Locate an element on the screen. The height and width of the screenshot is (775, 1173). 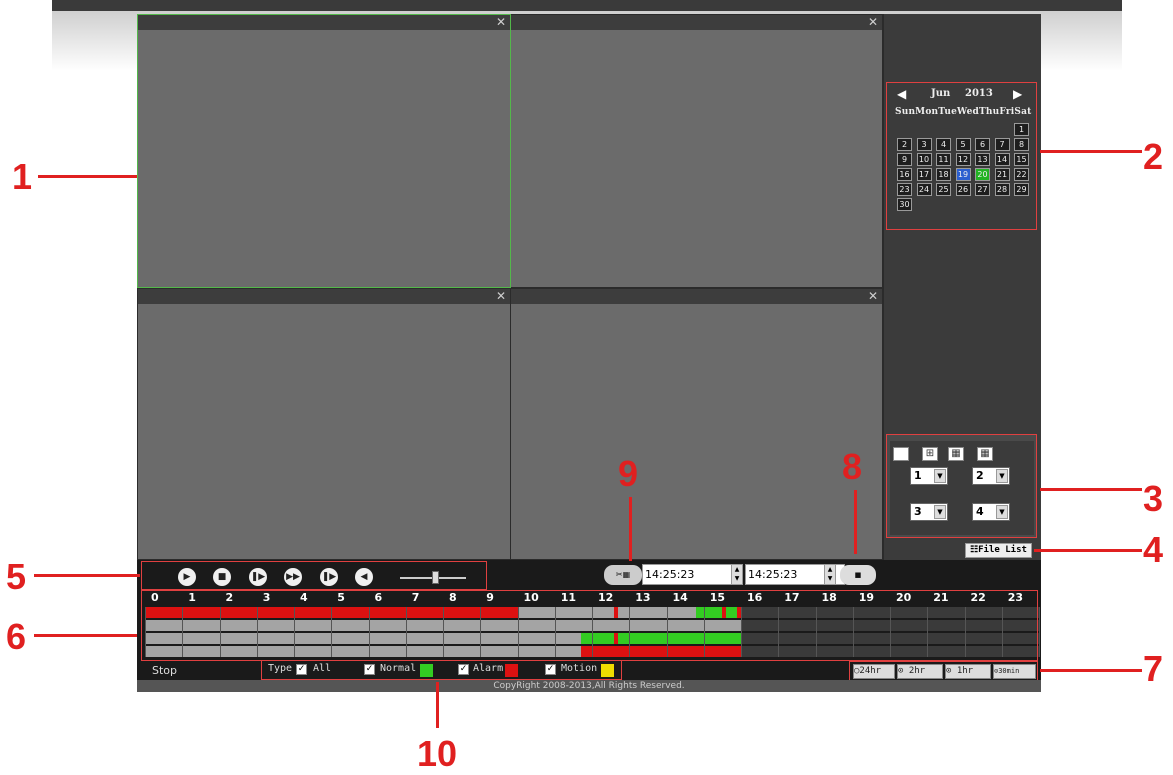
volume-icon: ◀ is located at coordinates (364, 577).